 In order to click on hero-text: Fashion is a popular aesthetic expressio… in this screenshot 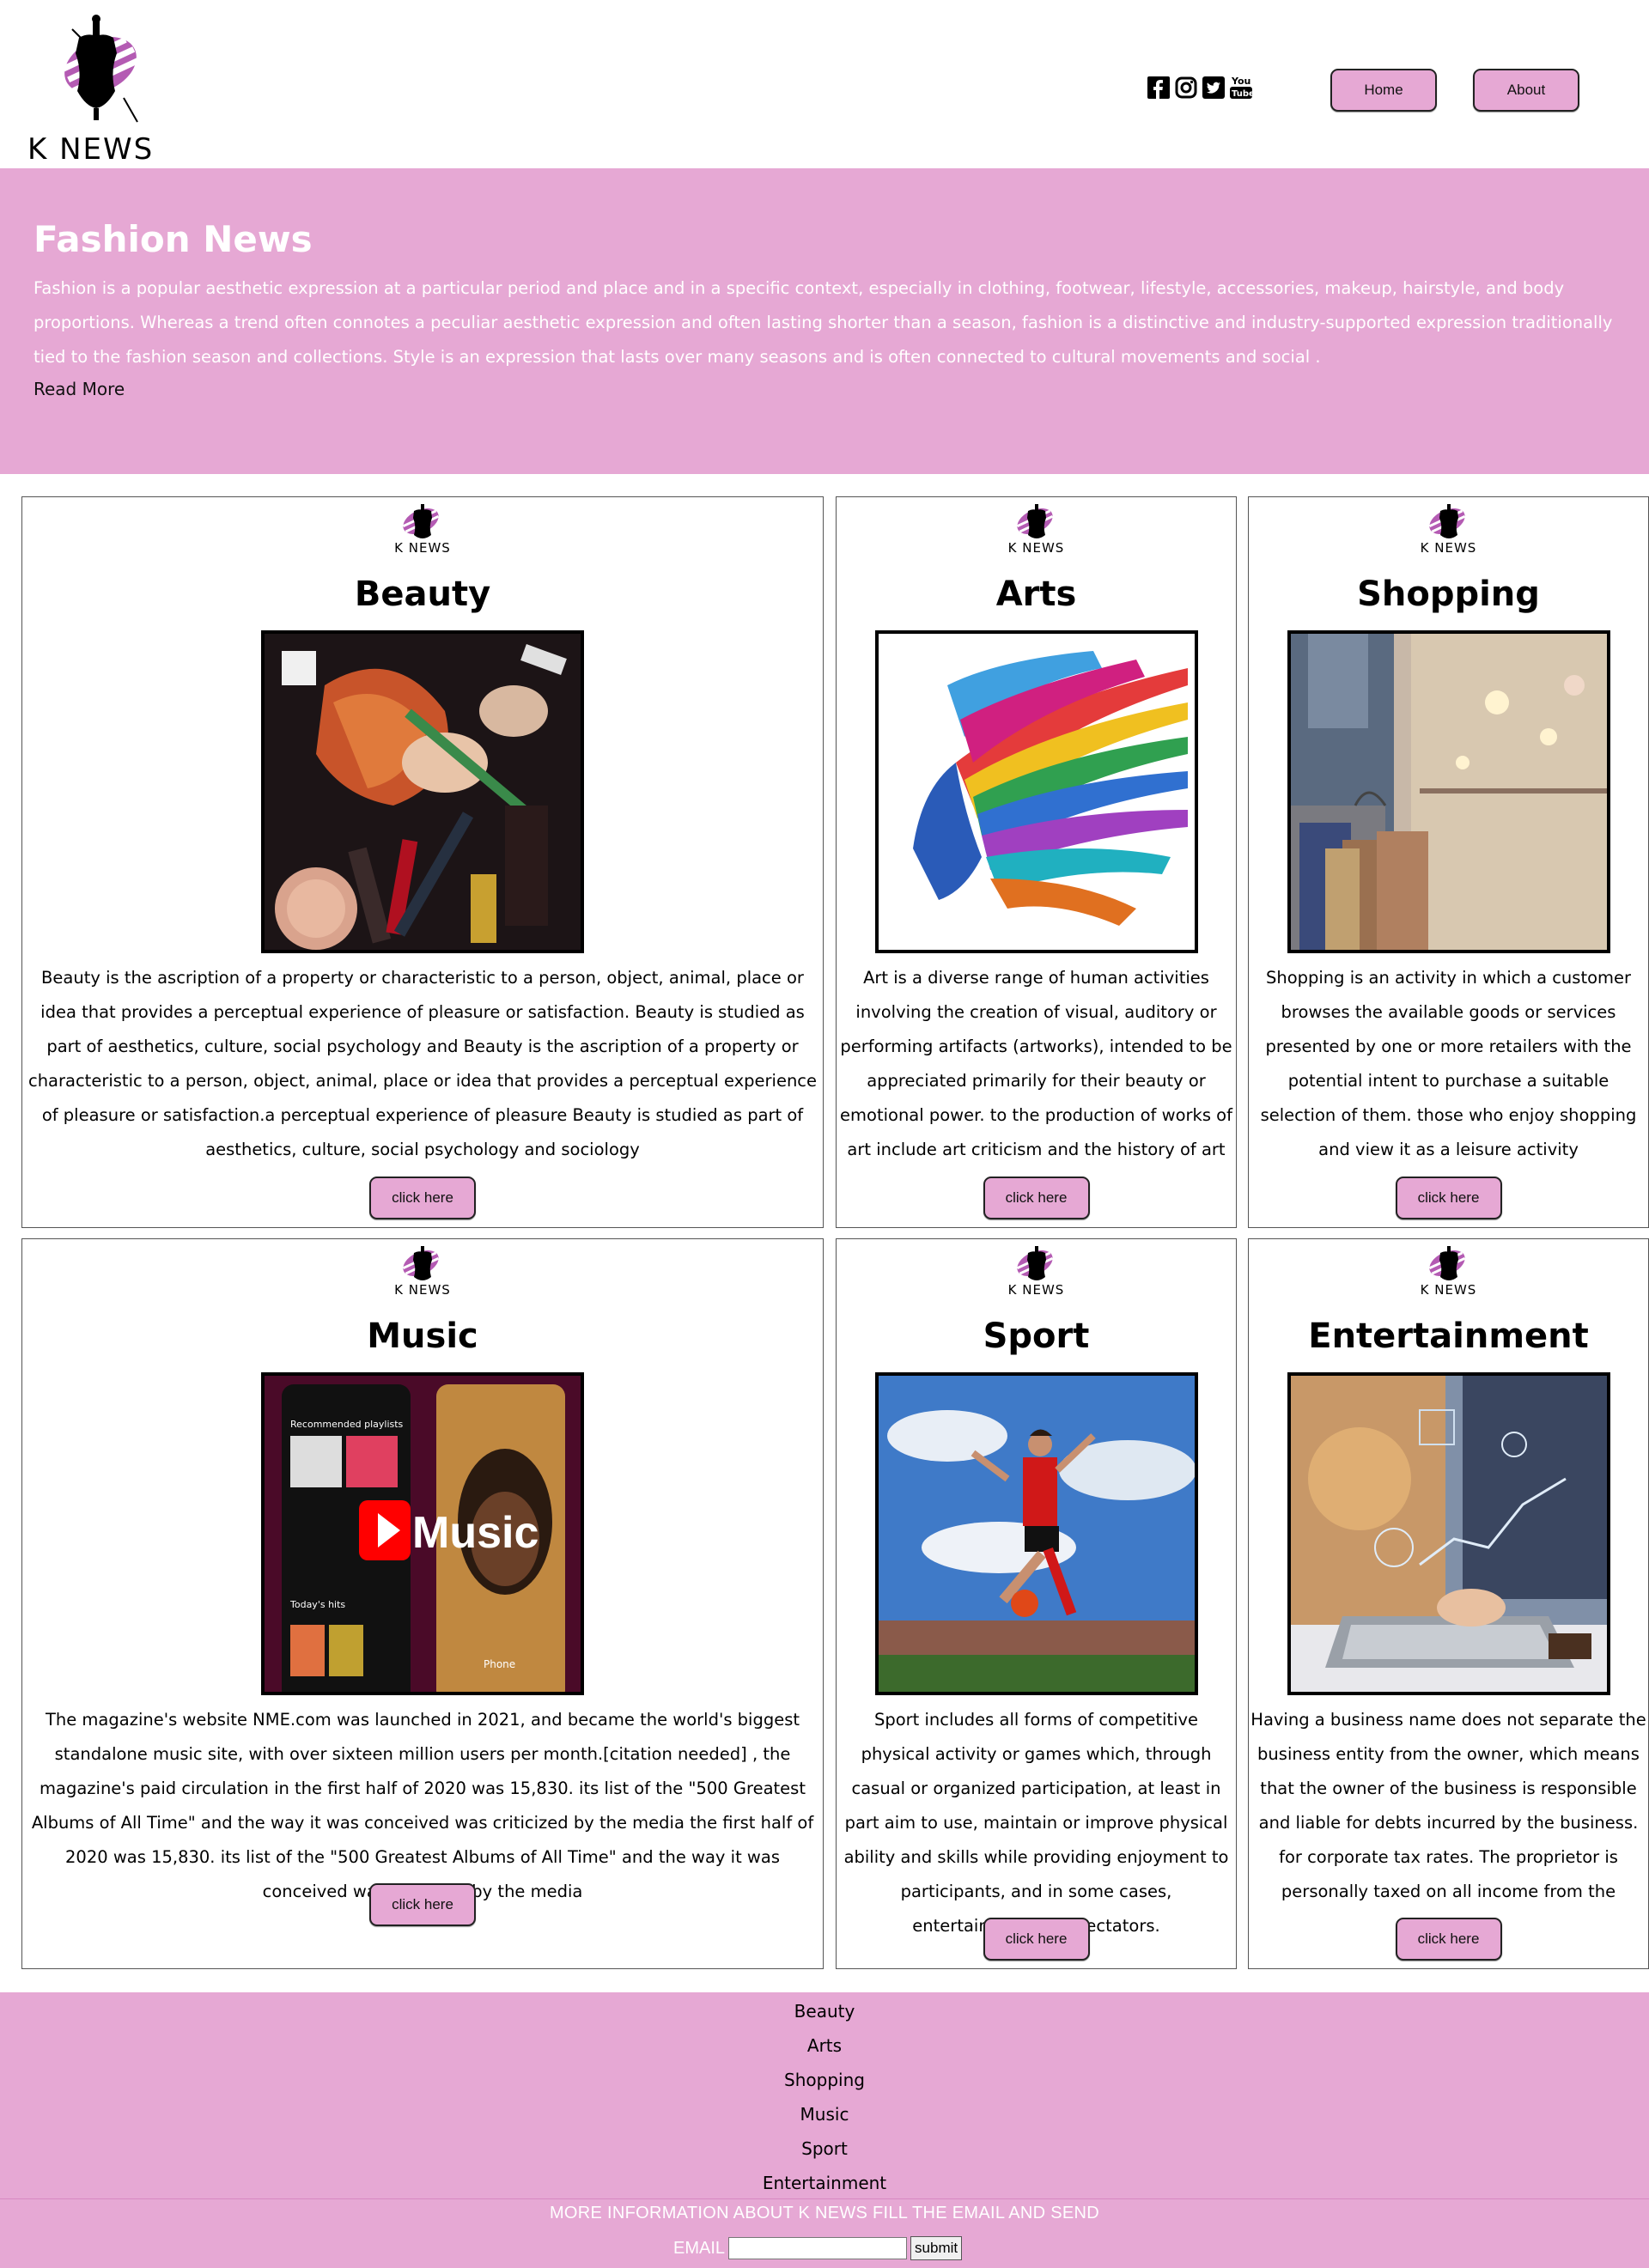, I will do `click(823, 322)`.